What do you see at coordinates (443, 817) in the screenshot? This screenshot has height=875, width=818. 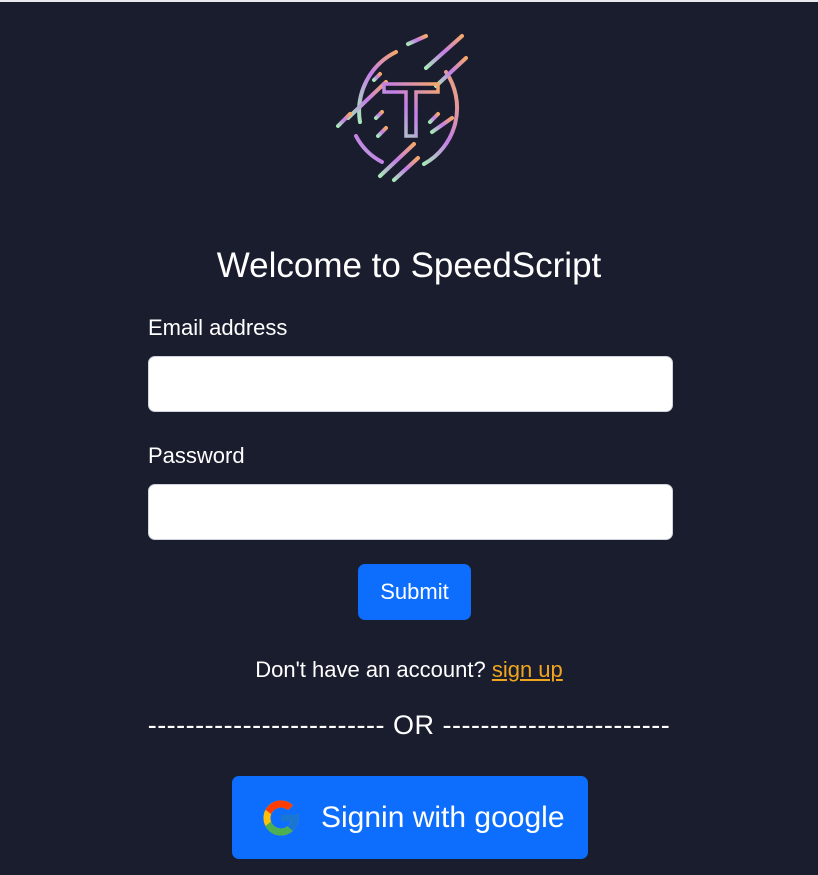 I see `google-signin-label: Signin with google` at bounding box center [443, 817].